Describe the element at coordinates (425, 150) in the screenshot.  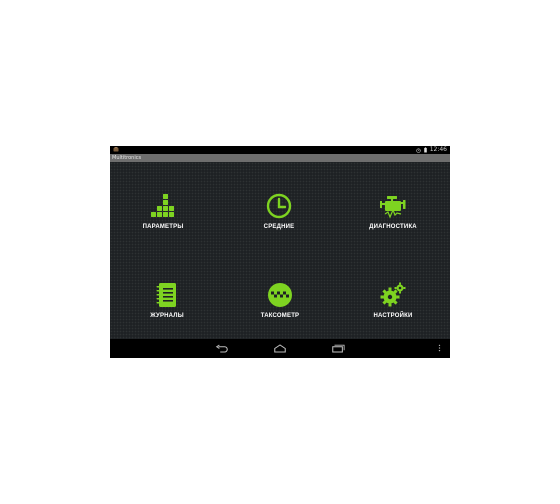
I see `battery-icon` at that location.